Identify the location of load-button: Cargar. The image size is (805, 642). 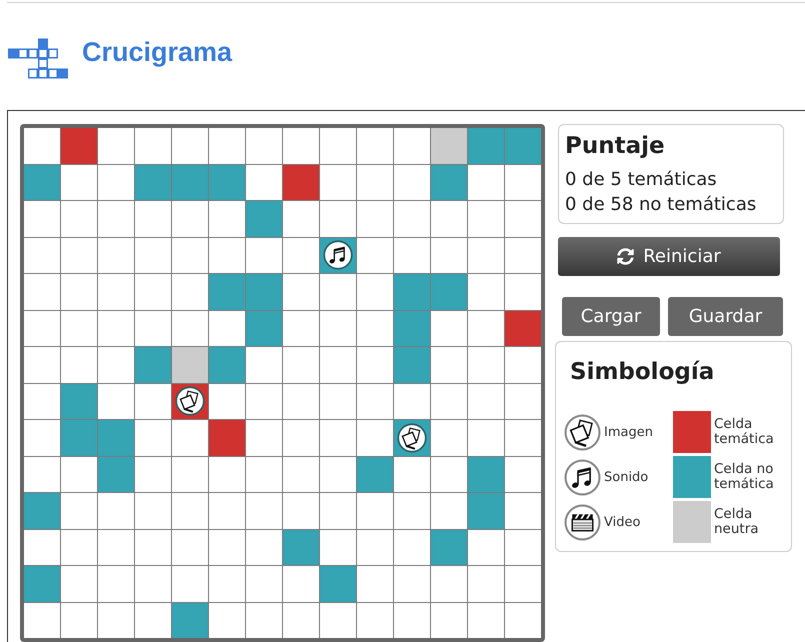
(611, 316).